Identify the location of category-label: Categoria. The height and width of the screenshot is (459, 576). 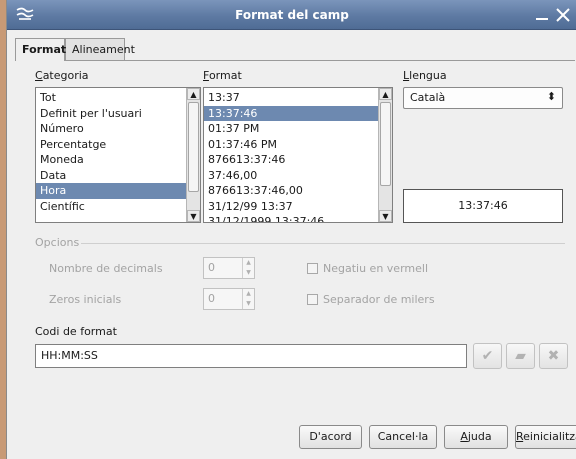
(62, 75).